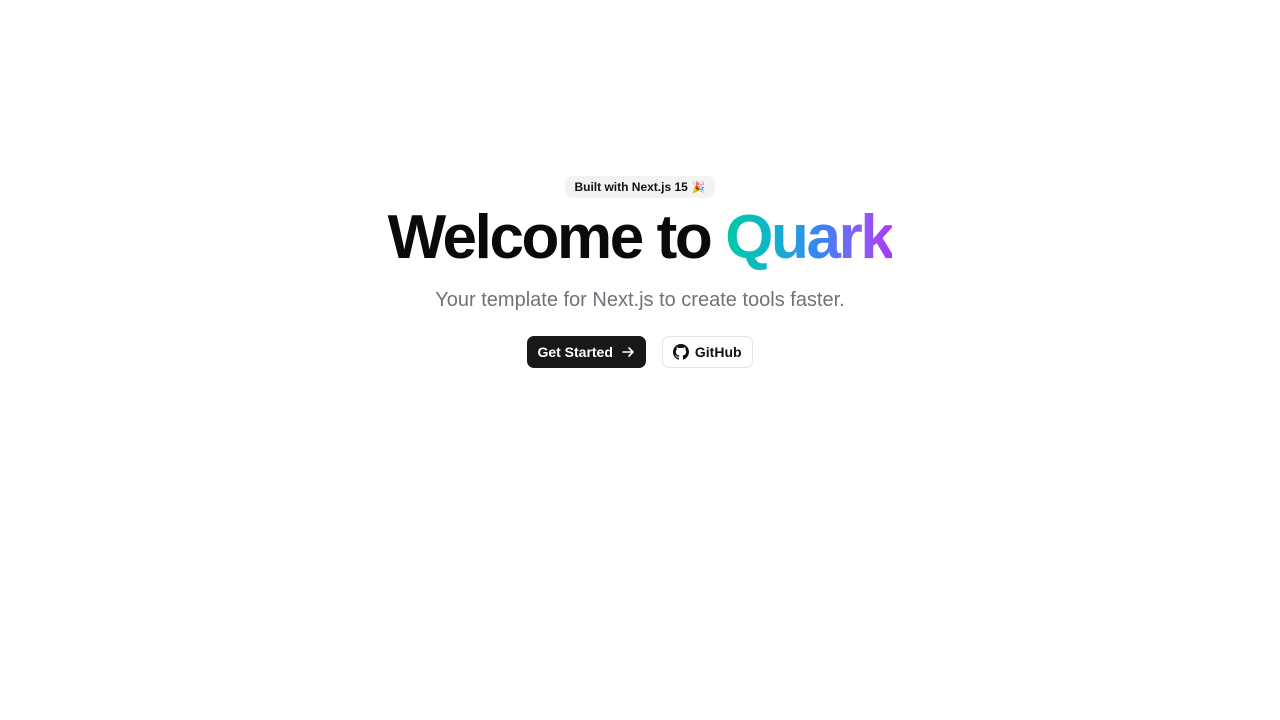  I want to click on page-title: Welcome to Quark, so click(641, 238).